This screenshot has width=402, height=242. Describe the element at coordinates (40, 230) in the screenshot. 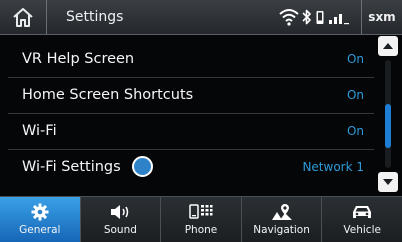

I see `tab-label: General` at that location.